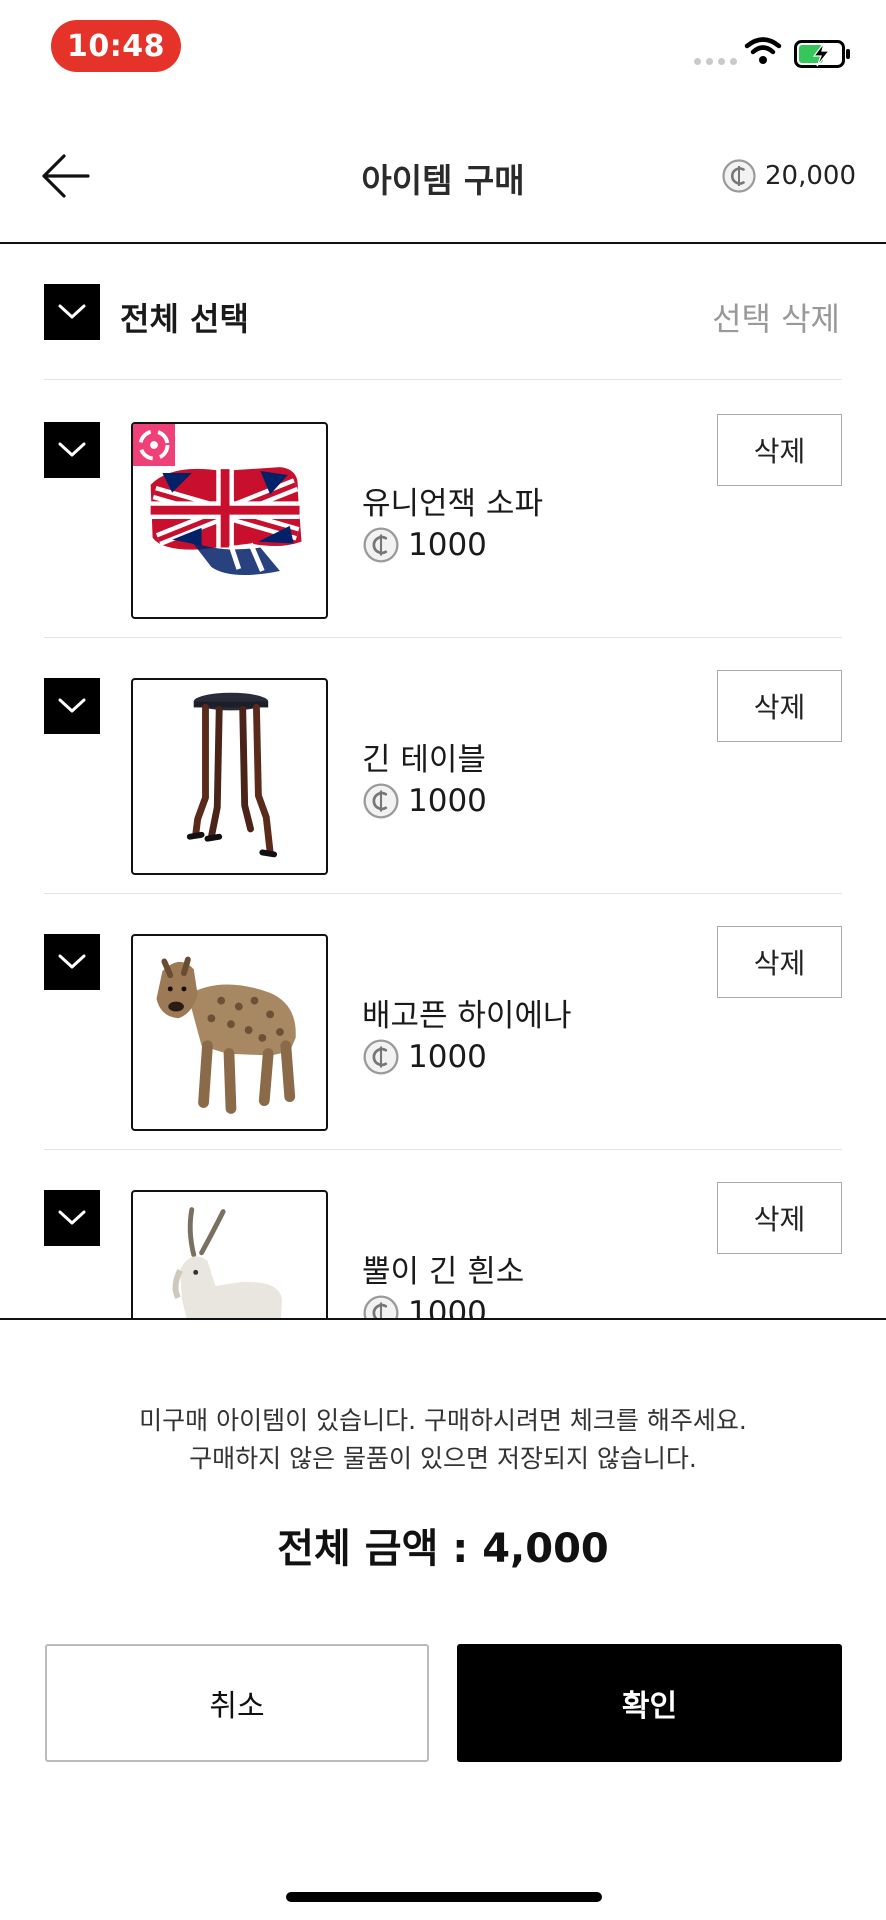 The image size is (886, 1920). What do you see at coordinates (810, 176) in the screenshot?
I see `balance-value: 20,000` at bounding box center [810, 176].